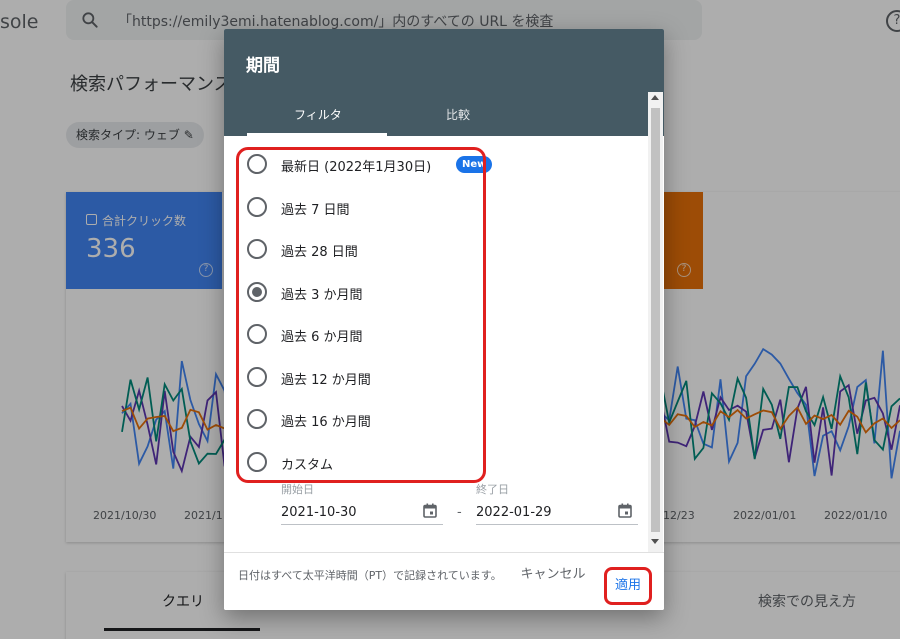 The width and height of the screenshot is (900, 639). Describe the element at coordinates (322, 295) in the screenshot. I see `option-label: 過去 3 か月間` at that location.